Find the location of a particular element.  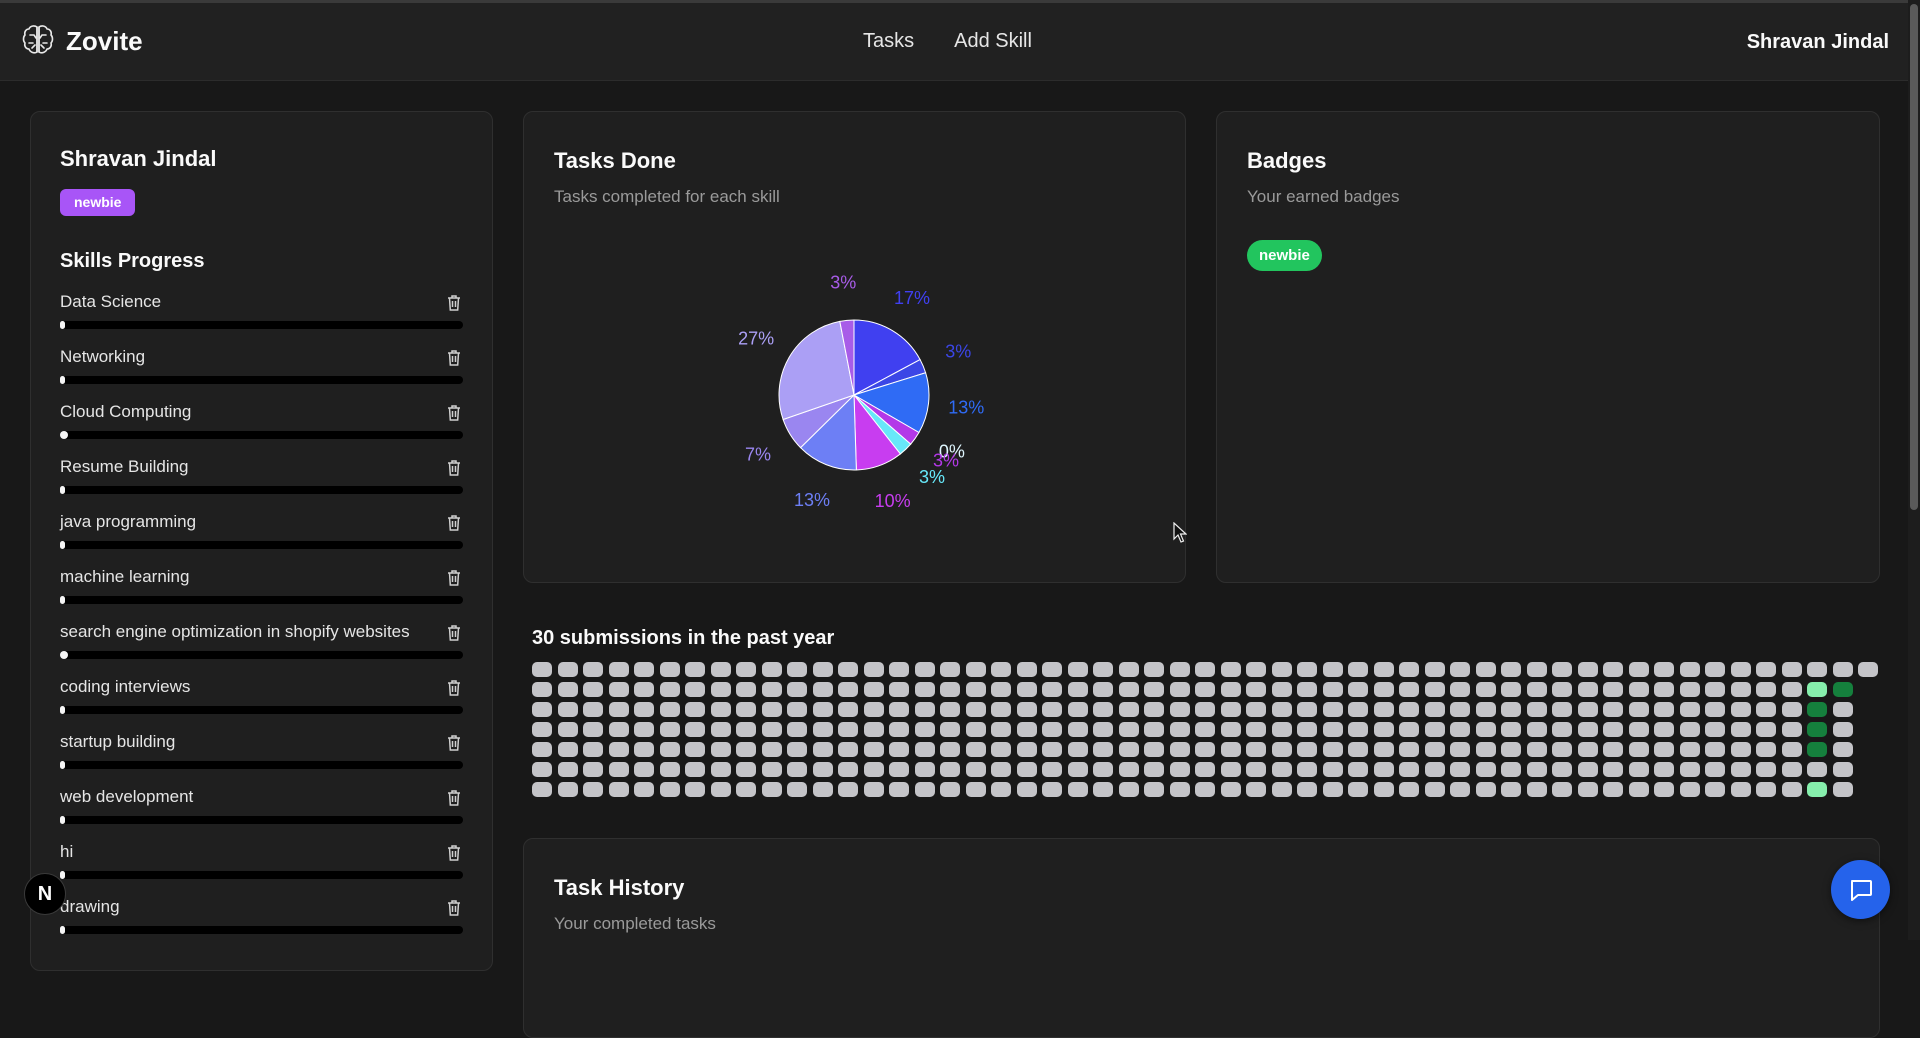

nav-link-tasks: Tasks is located at coordinates (888, 41).